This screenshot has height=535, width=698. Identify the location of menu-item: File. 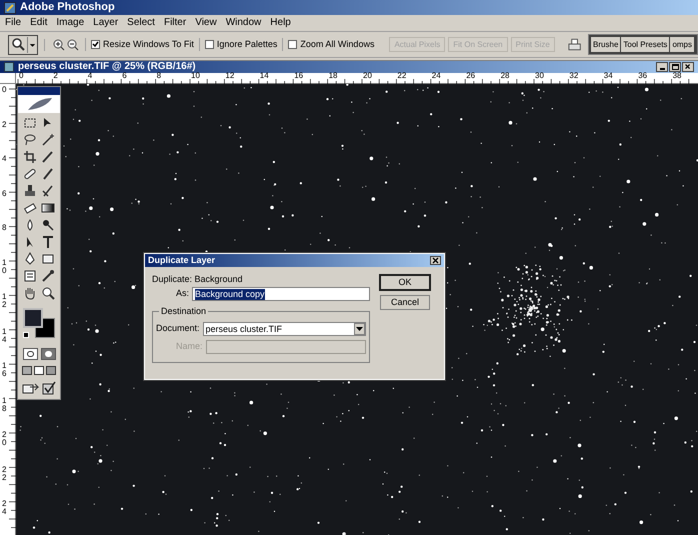
(13, 22).